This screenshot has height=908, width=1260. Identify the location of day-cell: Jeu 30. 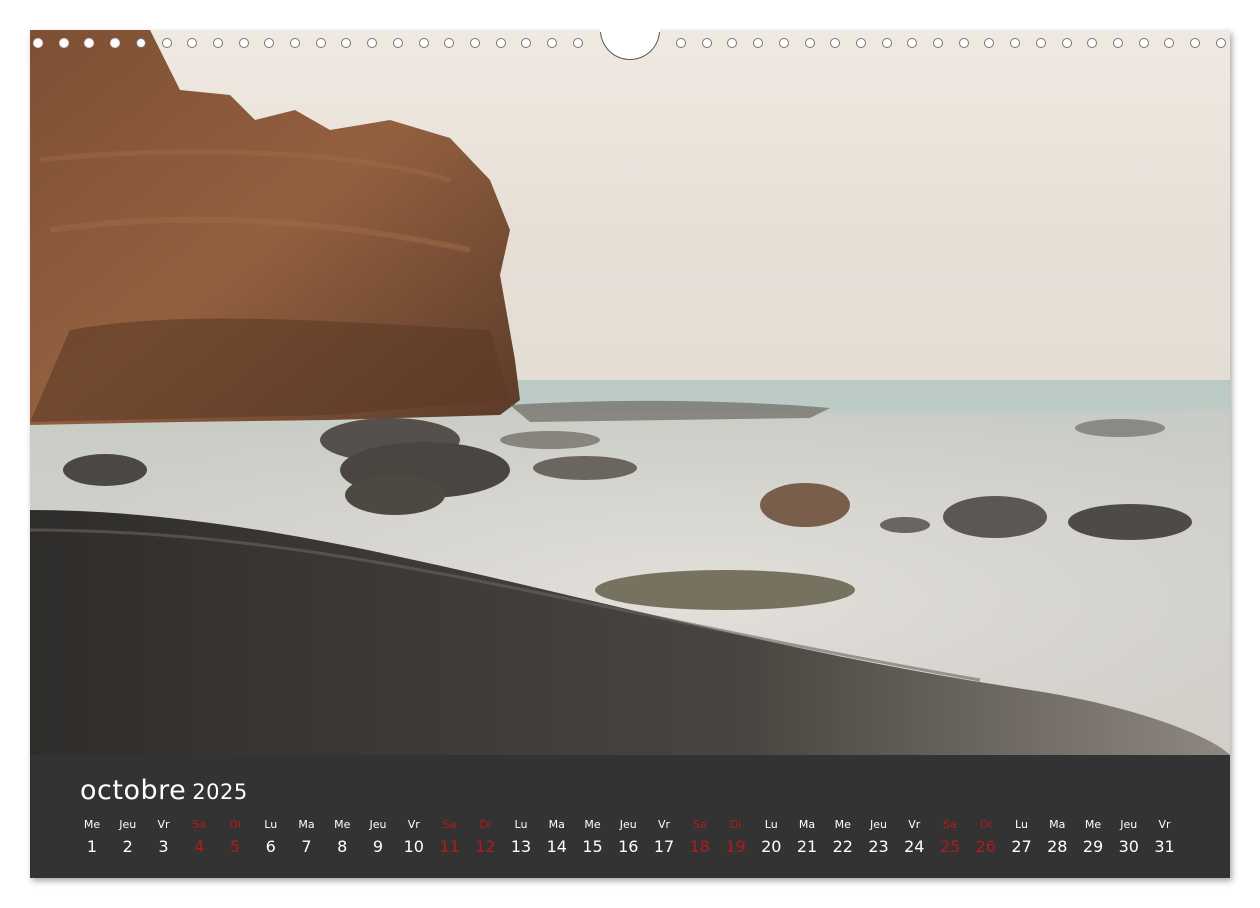
(1129, 838).